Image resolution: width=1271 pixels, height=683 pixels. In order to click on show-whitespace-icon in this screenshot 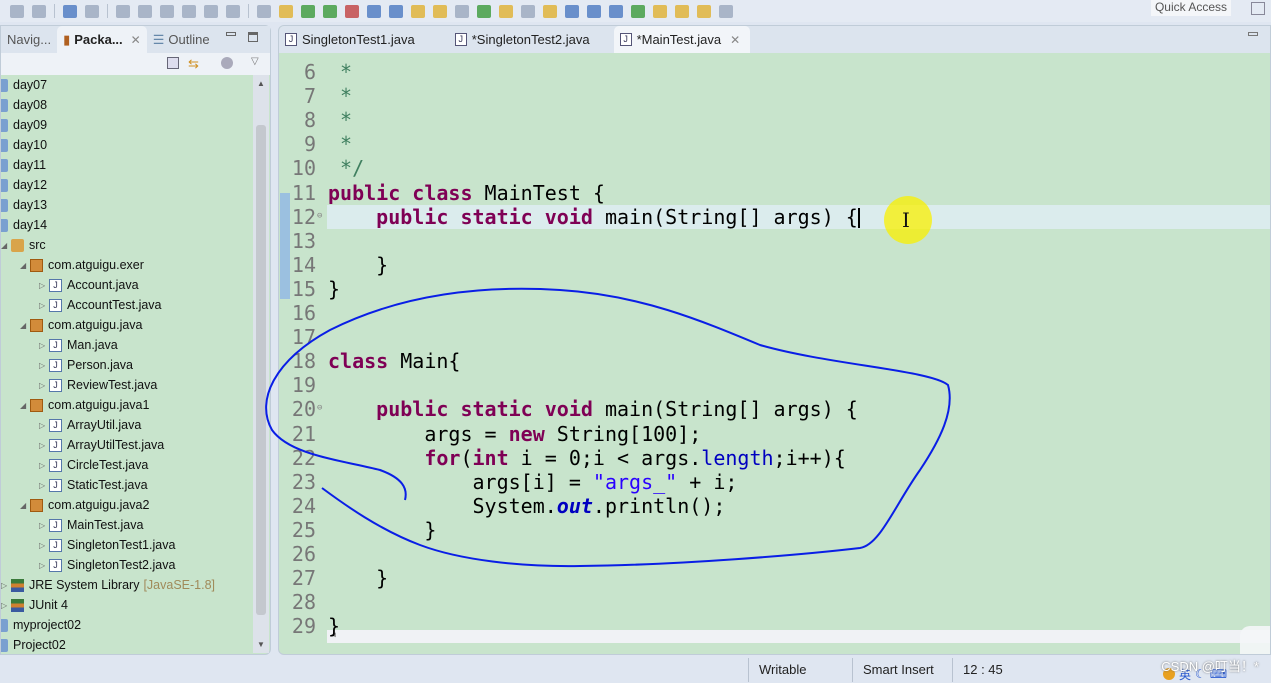, I will do `click(572, 11)`.